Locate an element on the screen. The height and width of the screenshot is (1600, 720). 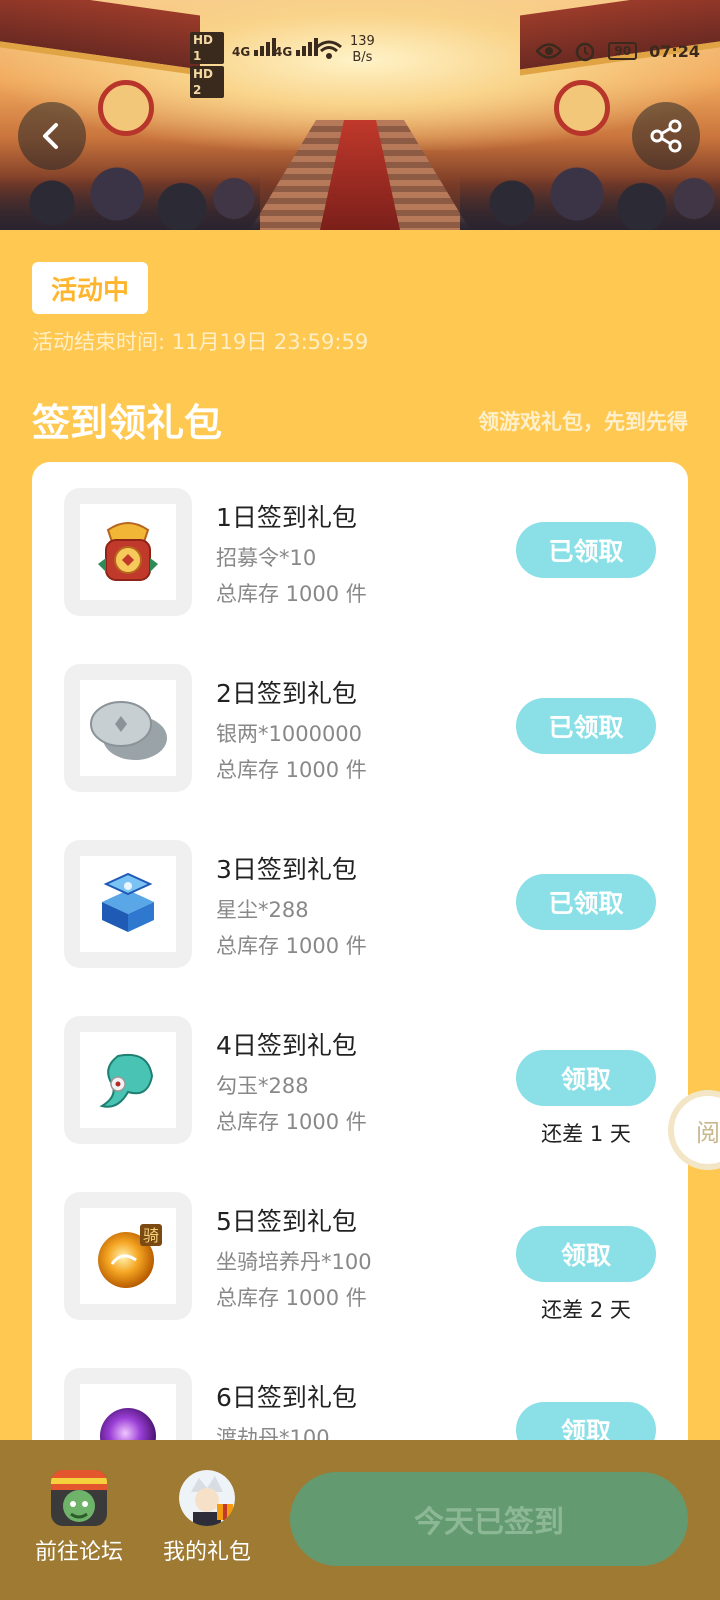
my-gifts-avatar-icon is located at coordinates (207, 1498).